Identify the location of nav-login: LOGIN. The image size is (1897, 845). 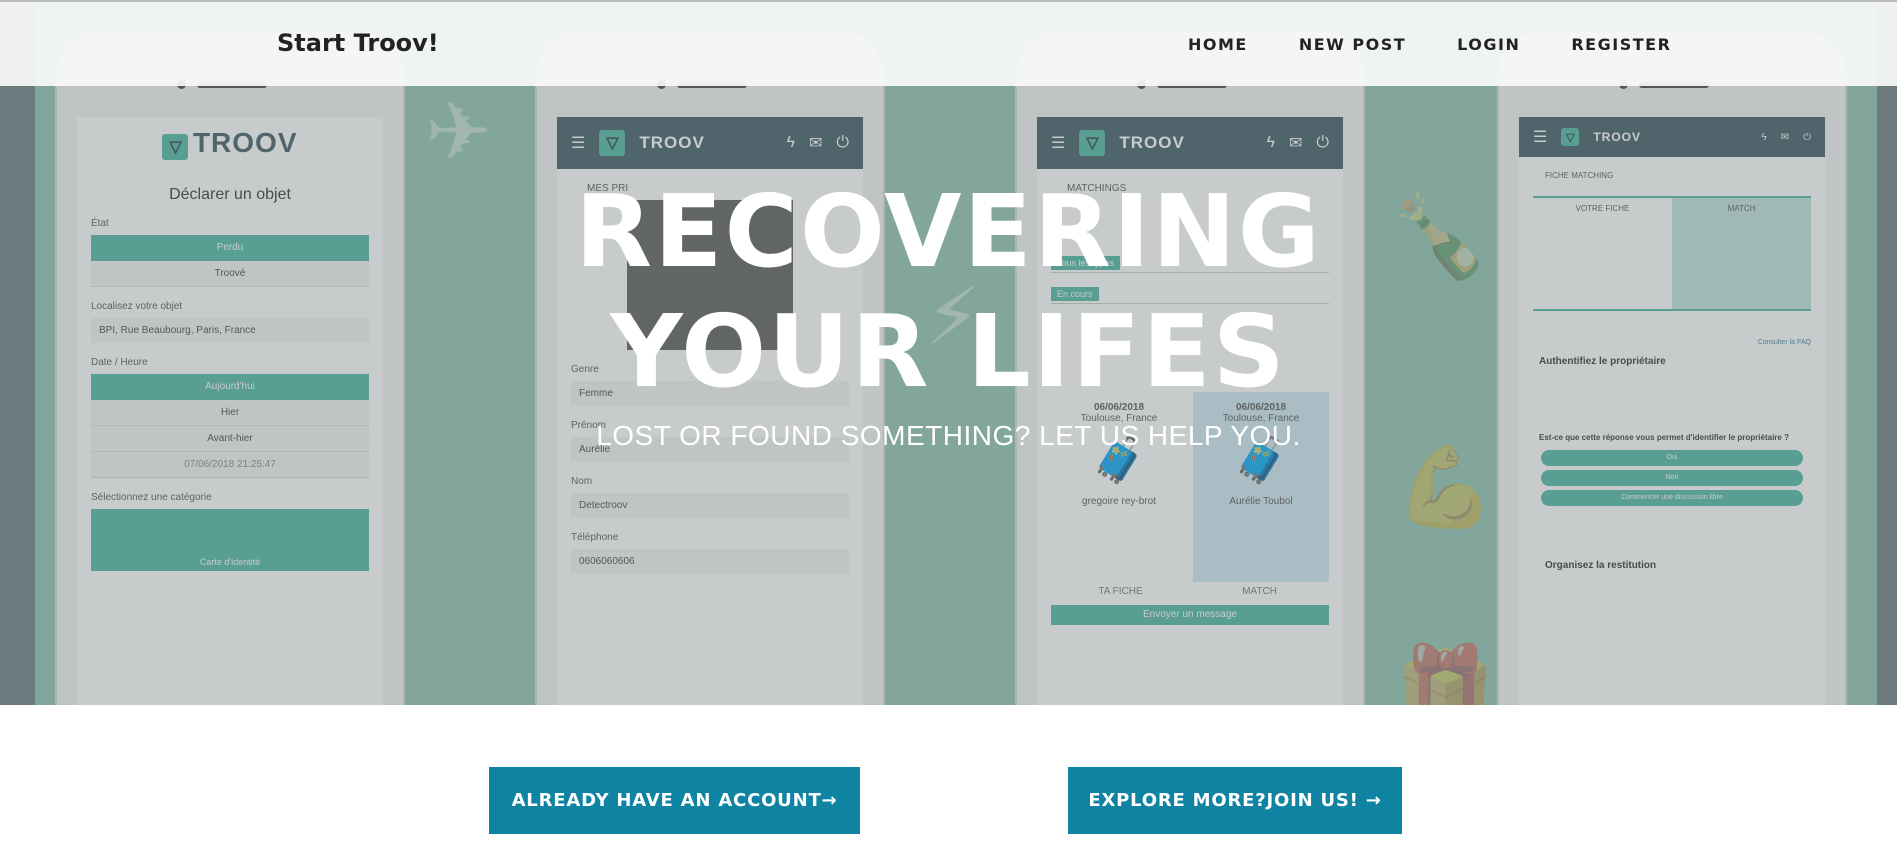
(1488, 44).